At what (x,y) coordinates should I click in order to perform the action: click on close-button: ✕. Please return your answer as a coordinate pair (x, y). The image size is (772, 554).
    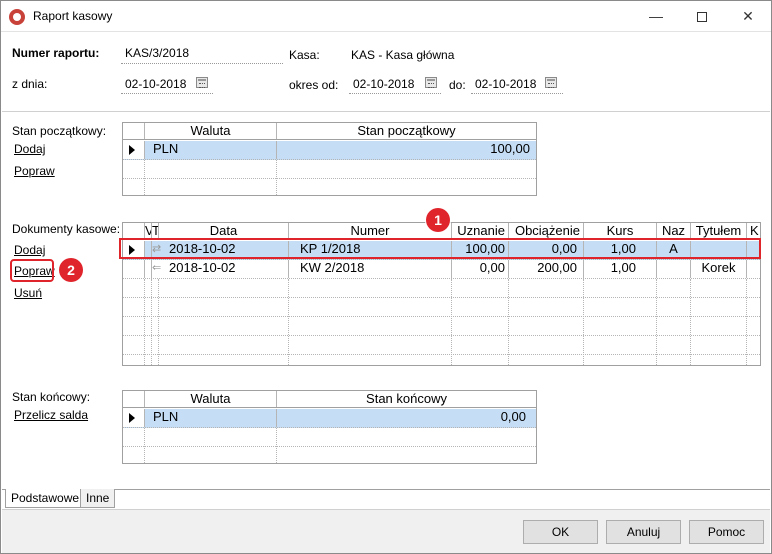
    Looking at the image, I should click on (748, 16).